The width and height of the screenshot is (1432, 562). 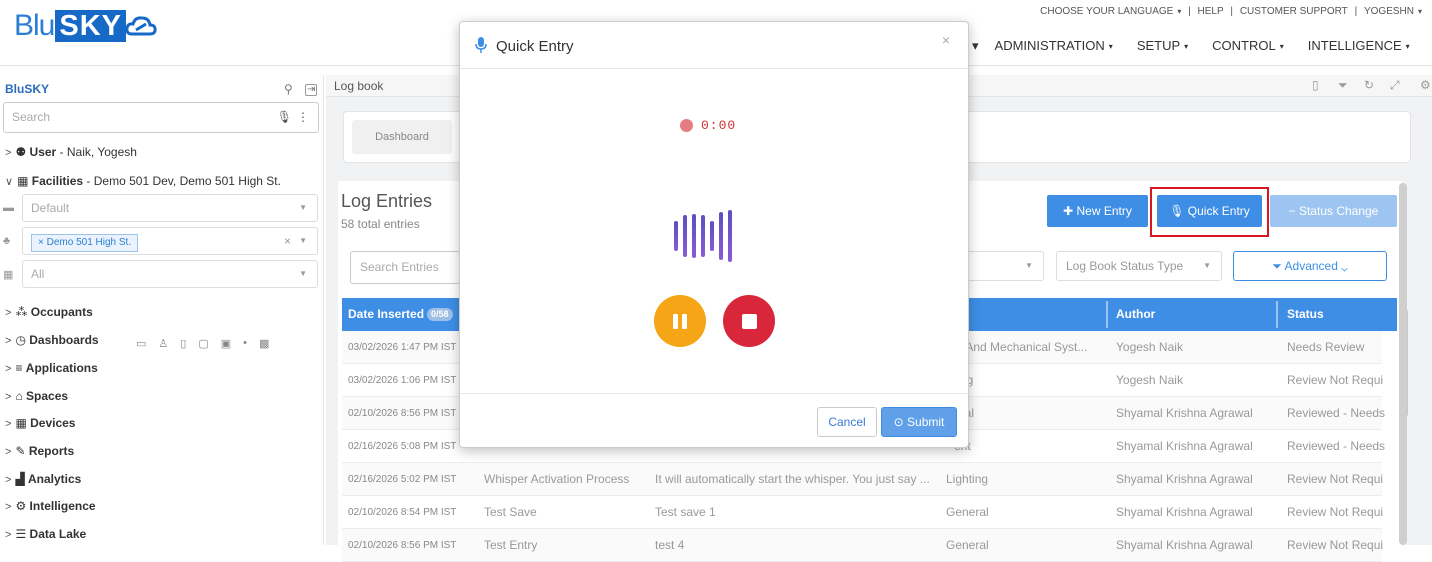 What do you see at coordinates (43, 152) in the screenshot?
I see `user-label: User` at bounding box center [43, 152].